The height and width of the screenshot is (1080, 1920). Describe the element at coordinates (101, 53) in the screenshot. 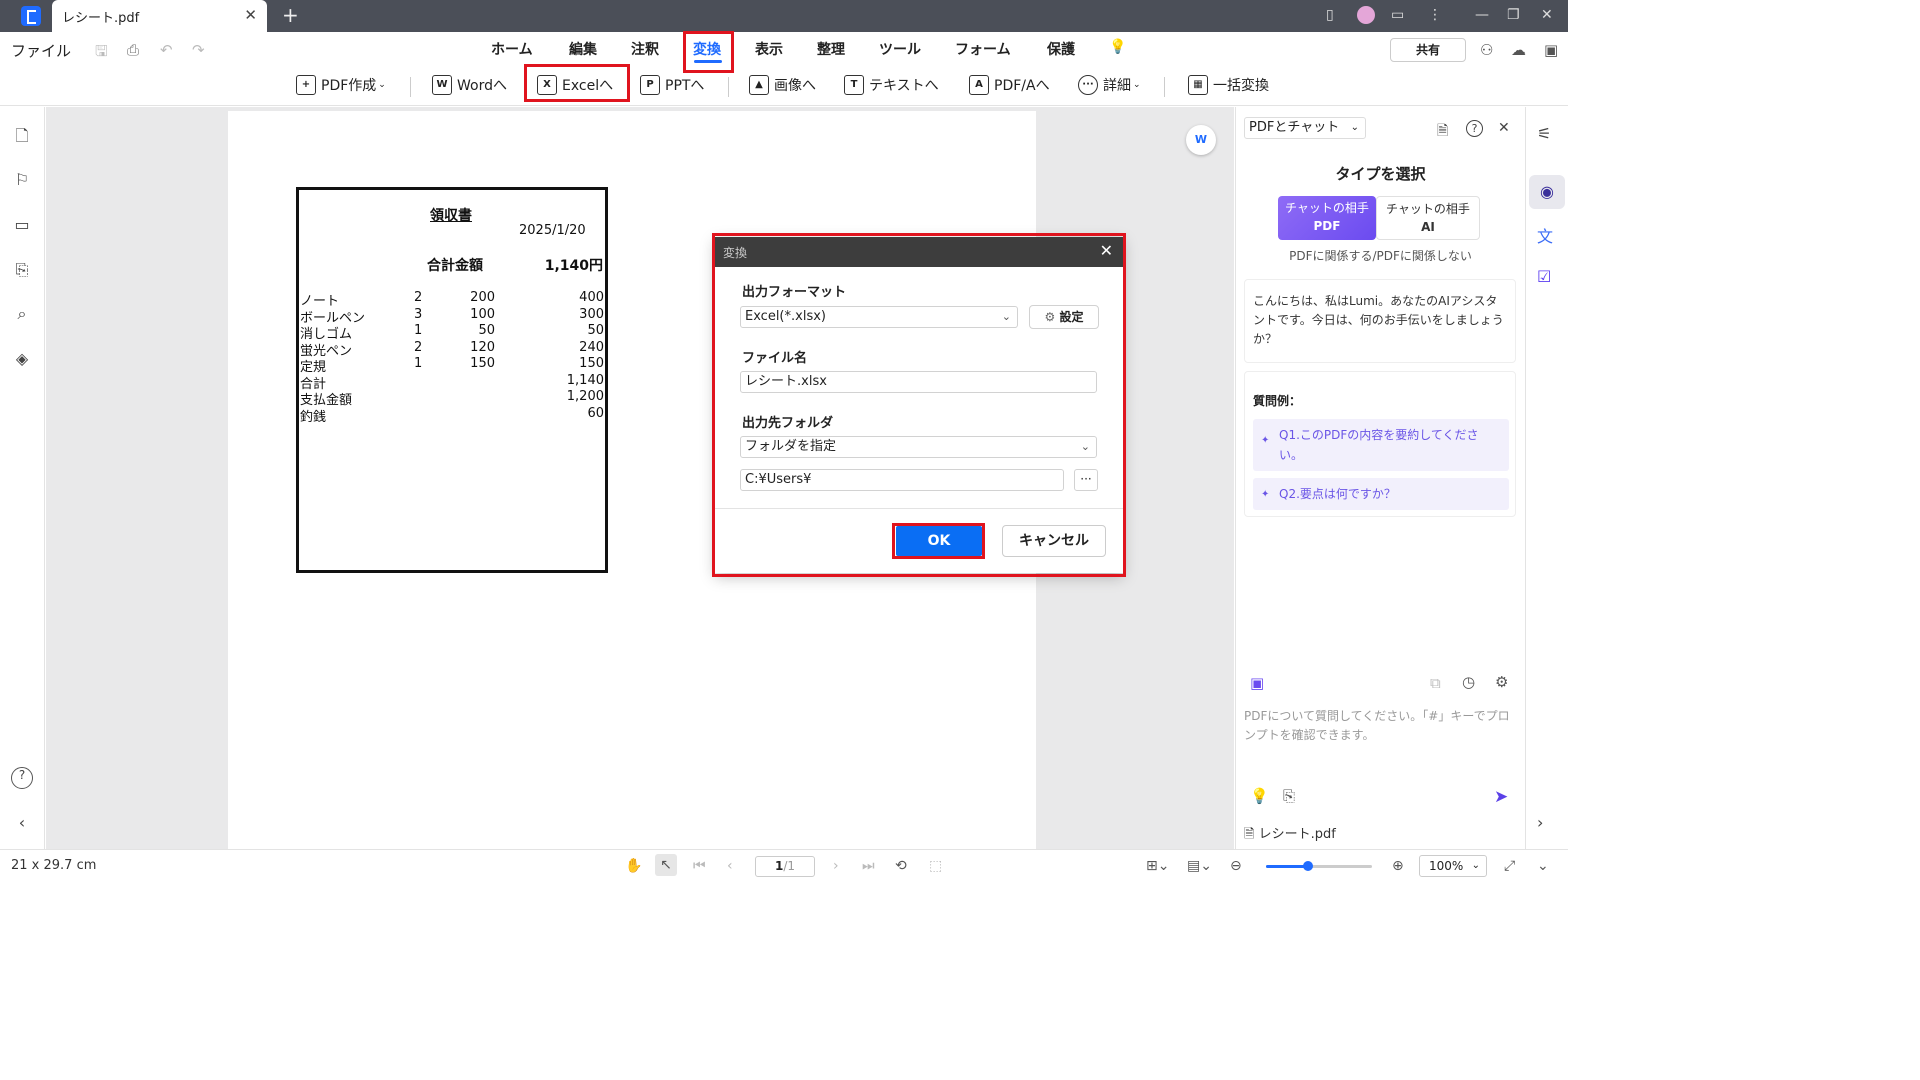

I see `save-icon: 🖫` at that location.